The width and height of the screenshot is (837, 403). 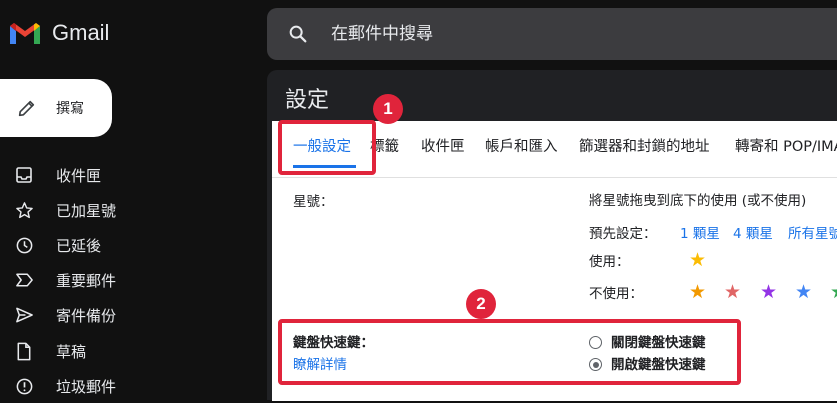 What do you see at coordinates (24, 315) in the screenshot?
I see `send-icon` at bounding box center [24, 315].